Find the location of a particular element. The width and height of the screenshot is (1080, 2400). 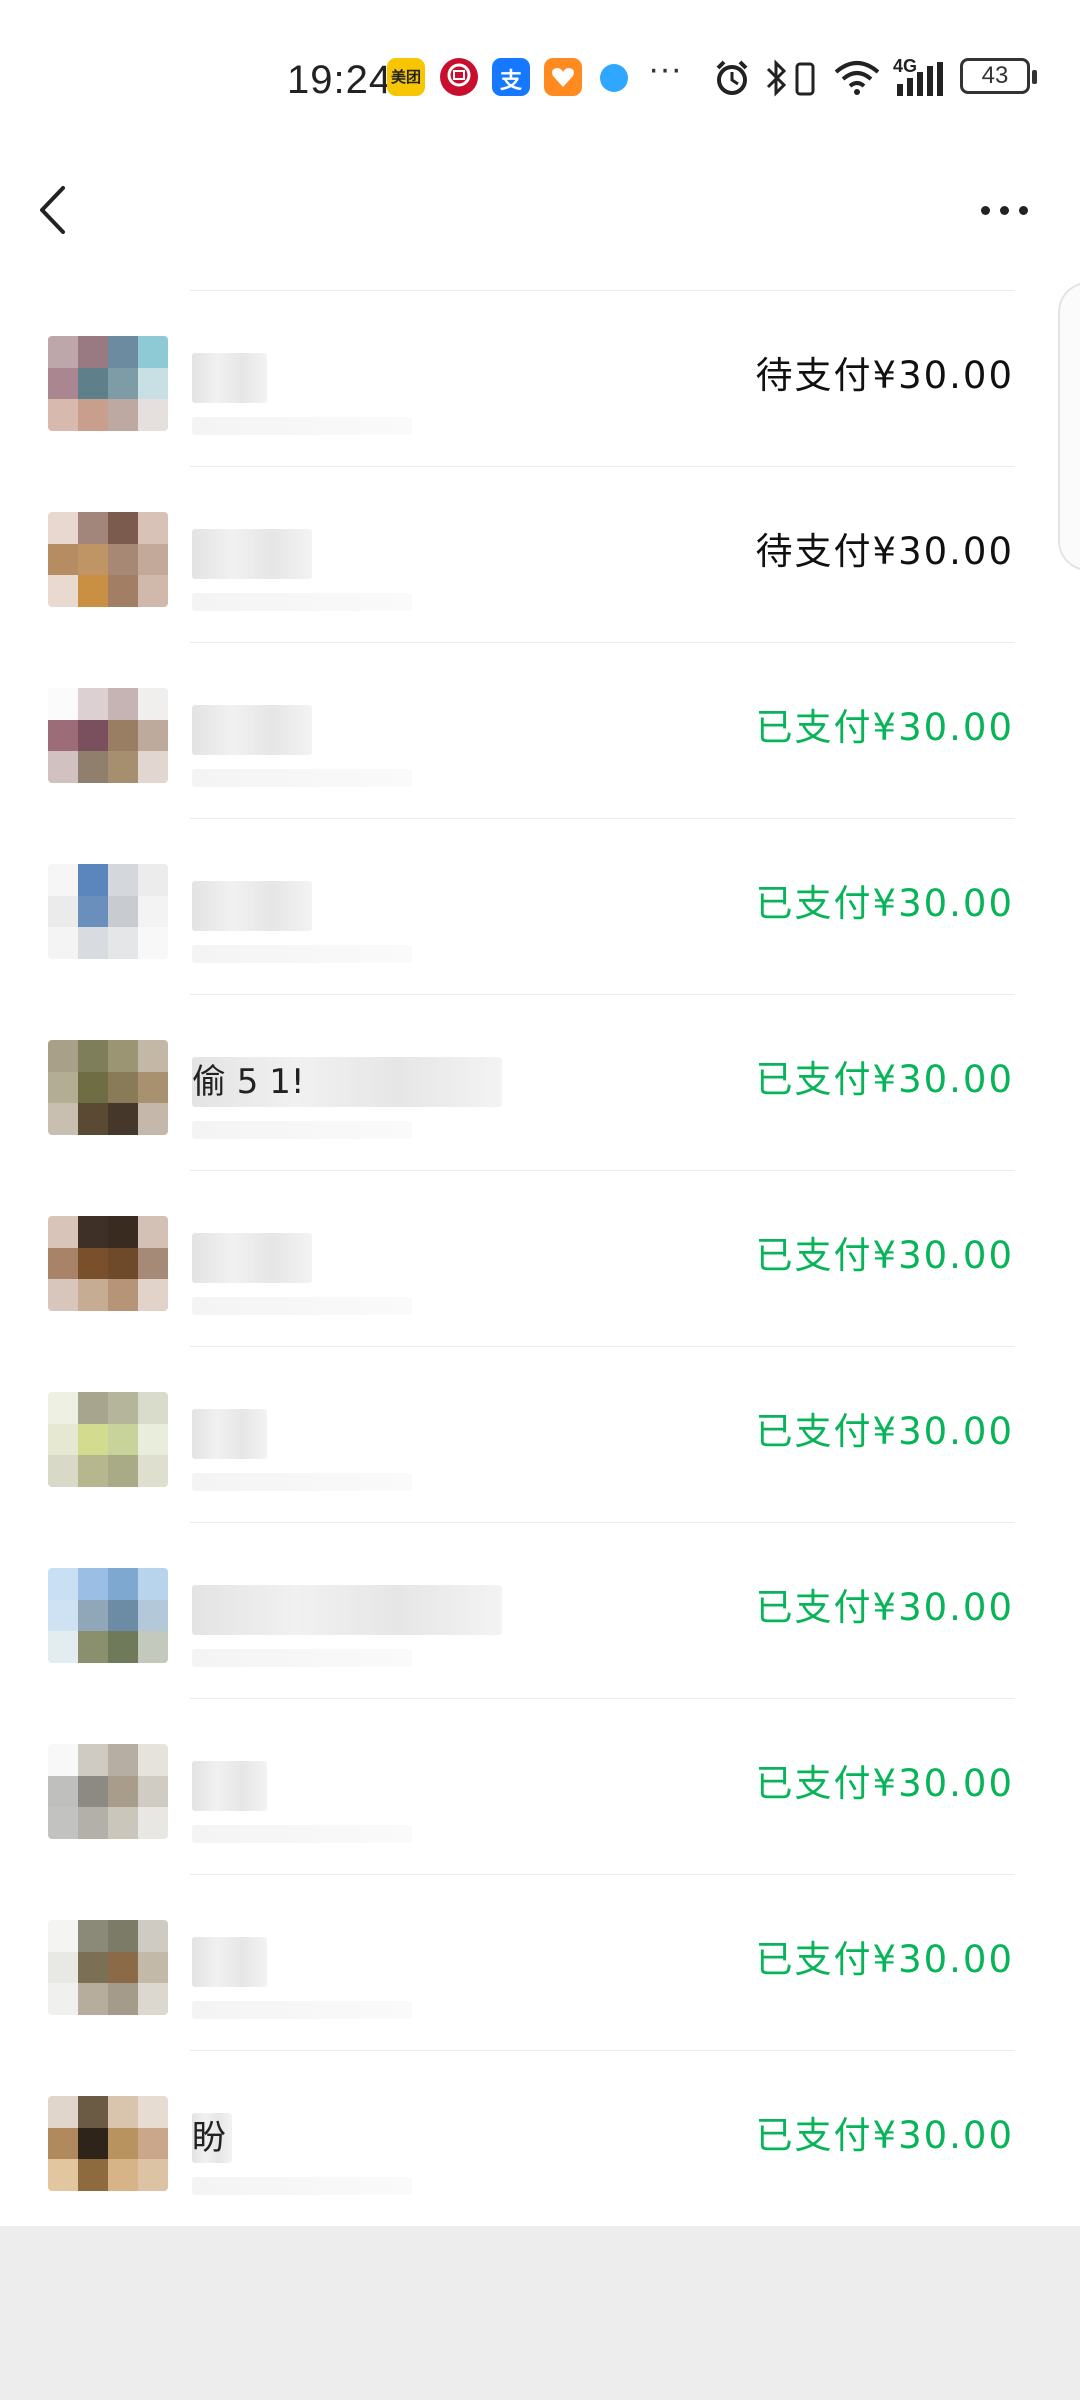

health-app-icon is located at coordinates (563, 77).